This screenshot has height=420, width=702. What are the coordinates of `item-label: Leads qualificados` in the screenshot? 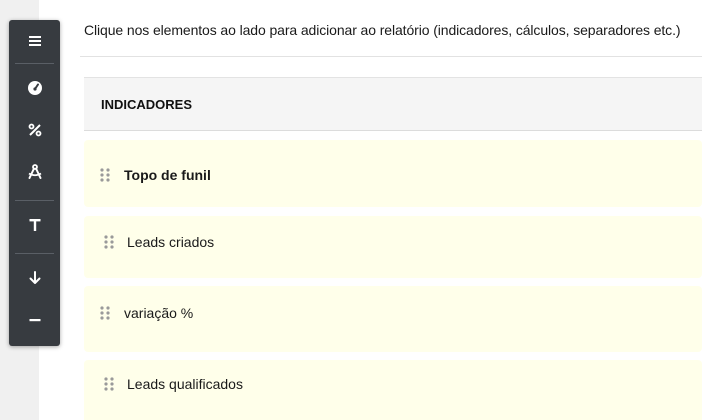 It's located at (185, 384).